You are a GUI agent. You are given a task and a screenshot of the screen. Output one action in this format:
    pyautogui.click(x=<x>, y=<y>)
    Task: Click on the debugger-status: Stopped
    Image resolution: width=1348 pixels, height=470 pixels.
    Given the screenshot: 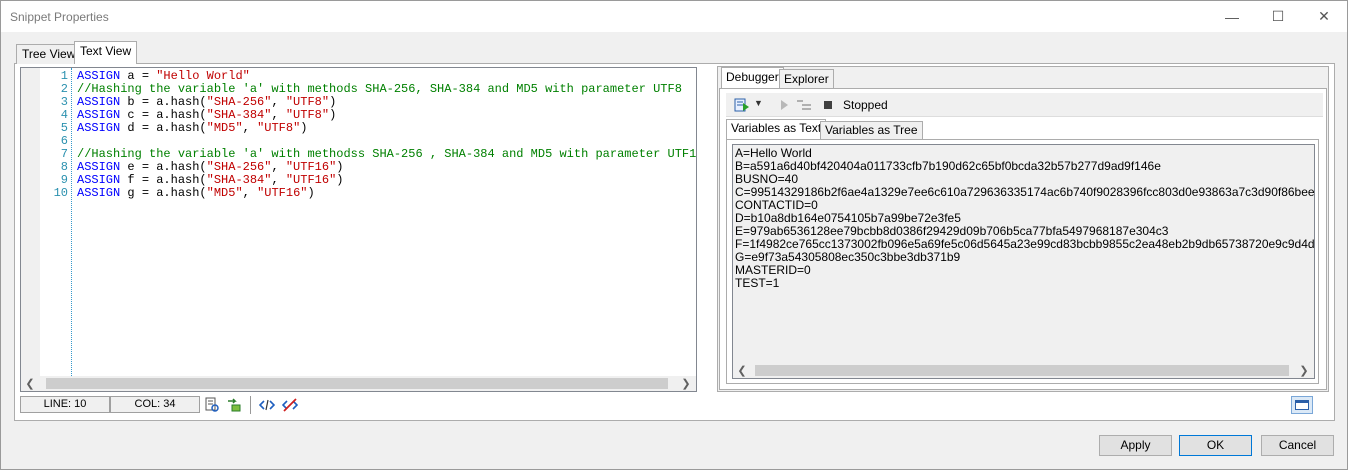 What is the action you would take?
    pyautogui.click(x=865, y=105)
    